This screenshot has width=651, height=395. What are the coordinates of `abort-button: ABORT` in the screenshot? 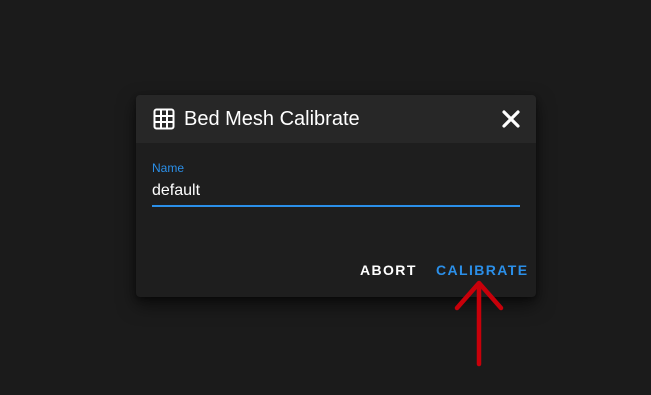 It's located at (388, 270).